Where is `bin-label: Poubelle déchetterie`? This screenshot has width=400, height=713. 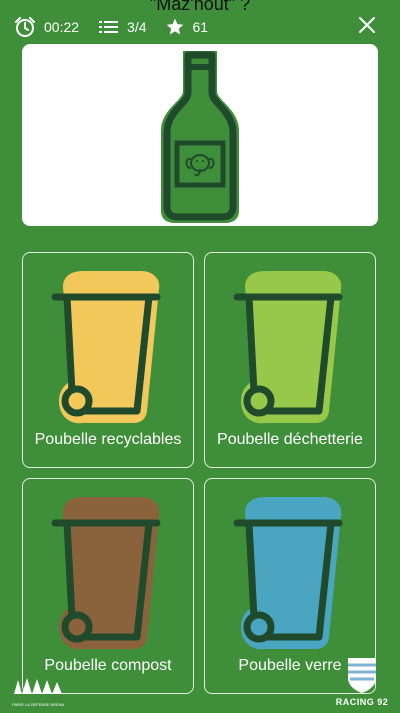 bin-label: Poubelle déchetterie is located at coordinates (290, 439).